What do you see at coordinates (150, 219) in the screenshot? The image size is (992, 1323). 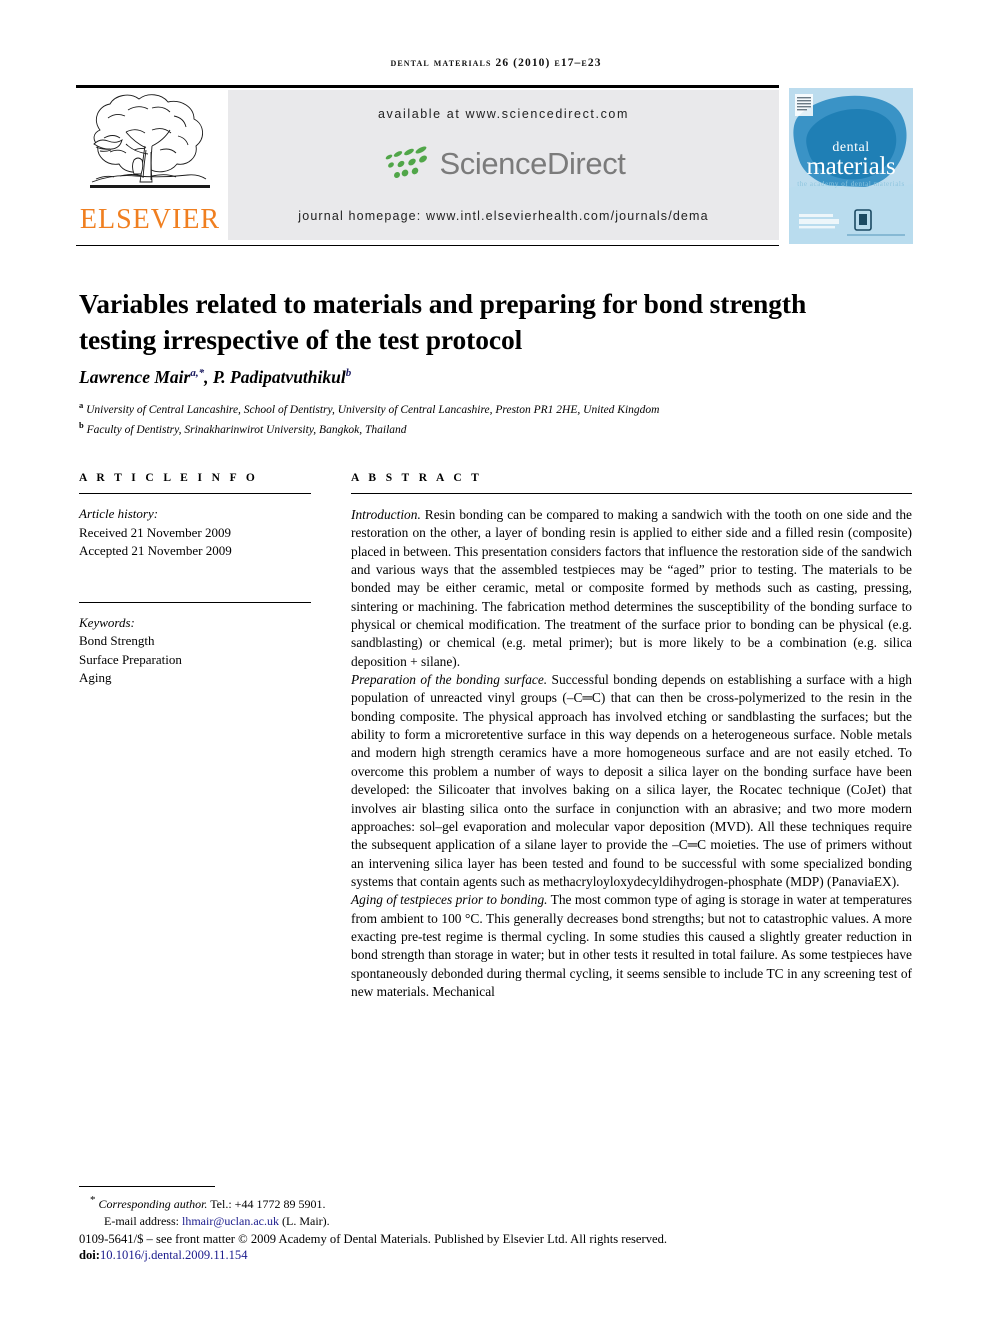 I see `elsevier-wordmark: ELSEVIER` at bounding box center [150, 219].